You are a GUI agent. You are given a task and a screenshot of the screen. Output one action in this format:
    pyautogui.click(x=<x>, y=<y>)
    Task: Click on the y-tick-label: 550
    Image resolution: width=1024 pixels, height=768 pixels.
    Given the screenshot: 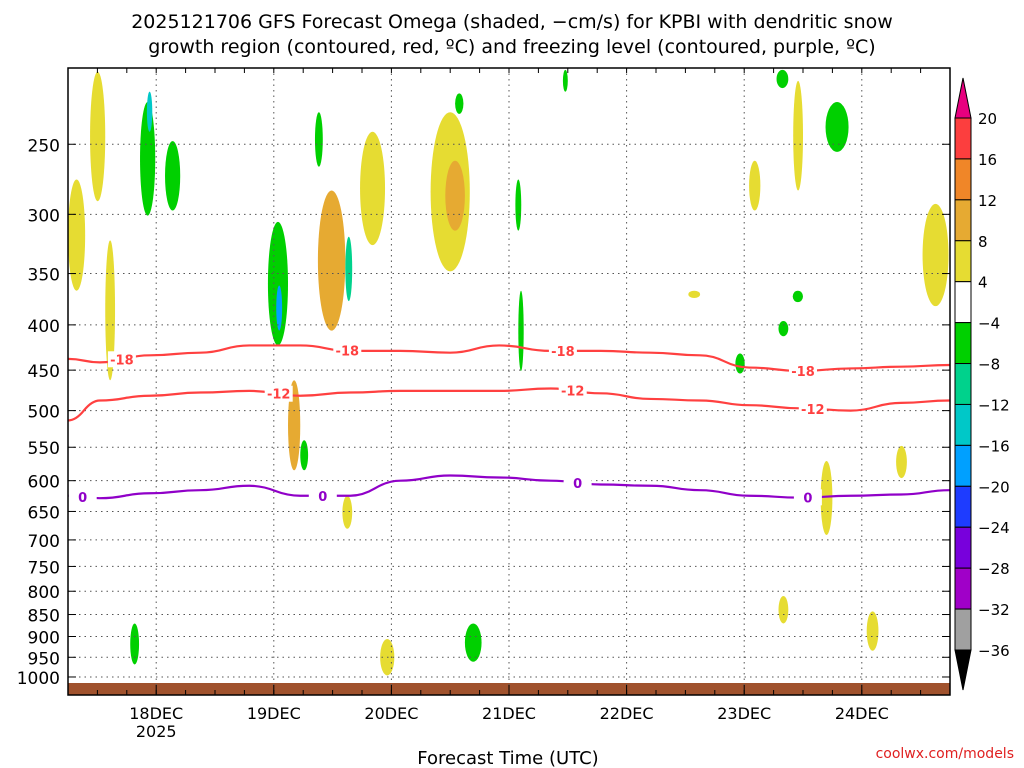 What is the action you would take?
    pyautogui.click(x=44, y=449)
    